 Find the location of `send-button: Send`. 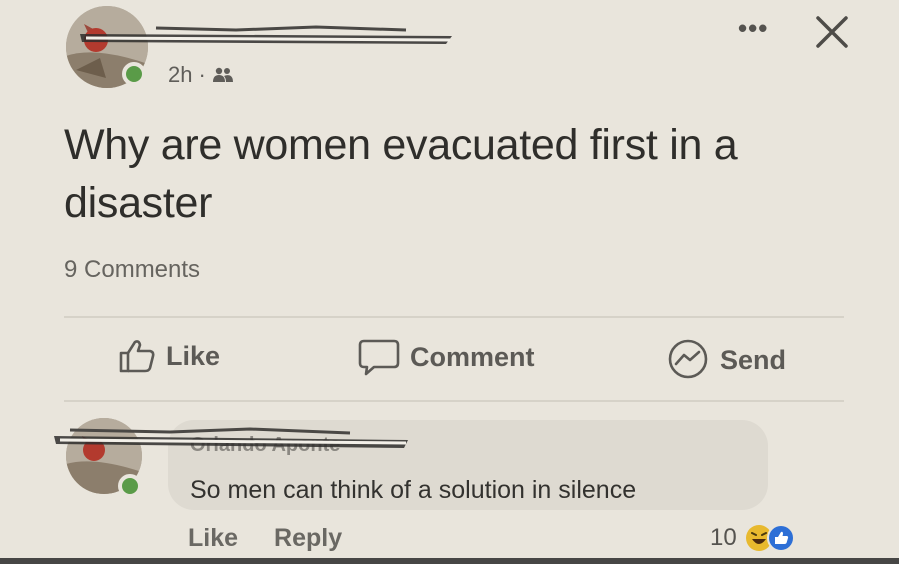

send-button: Send is located at coordinates (726, 360).